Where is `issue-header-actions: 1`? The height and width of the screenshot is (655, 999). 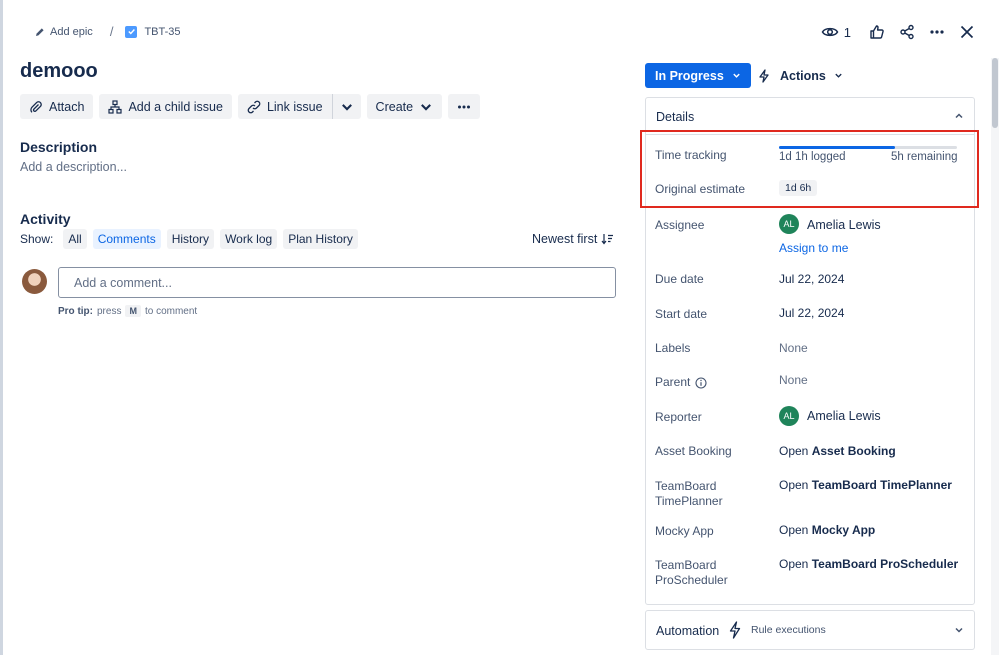
issue-header-actions: 1 is located at coordinates (898, 32).